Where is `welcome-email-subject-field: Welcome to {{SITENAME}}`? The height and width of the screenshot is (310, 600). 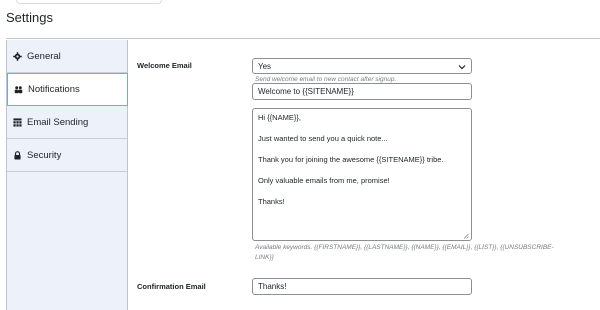 welcome-email-subject-field: Welcome to {{SITENAME}} is located at coordinates (362, 91).